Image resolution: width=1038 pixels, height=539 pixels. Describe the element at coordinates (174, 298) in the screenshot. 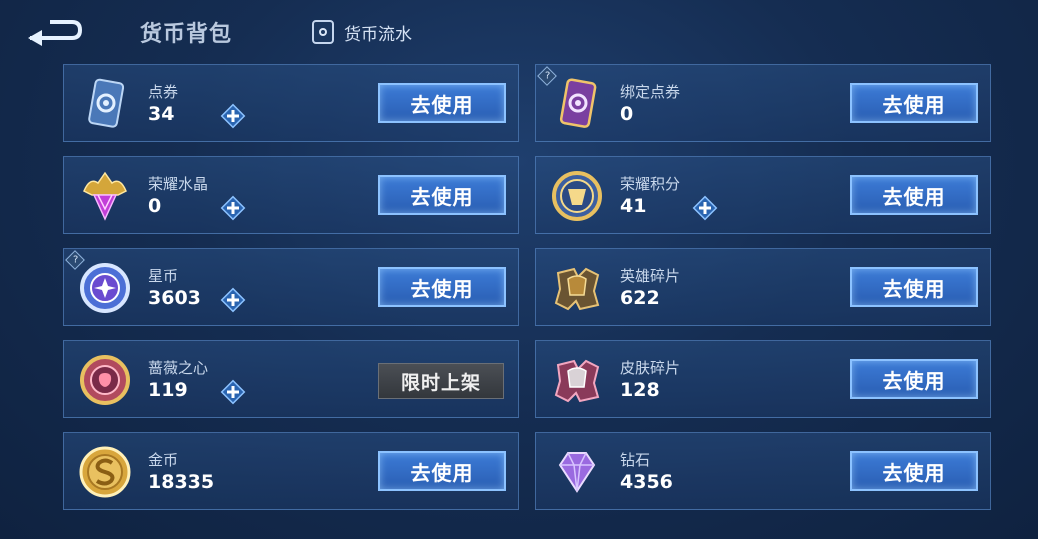

I see `currency-count: 3603` at that location.